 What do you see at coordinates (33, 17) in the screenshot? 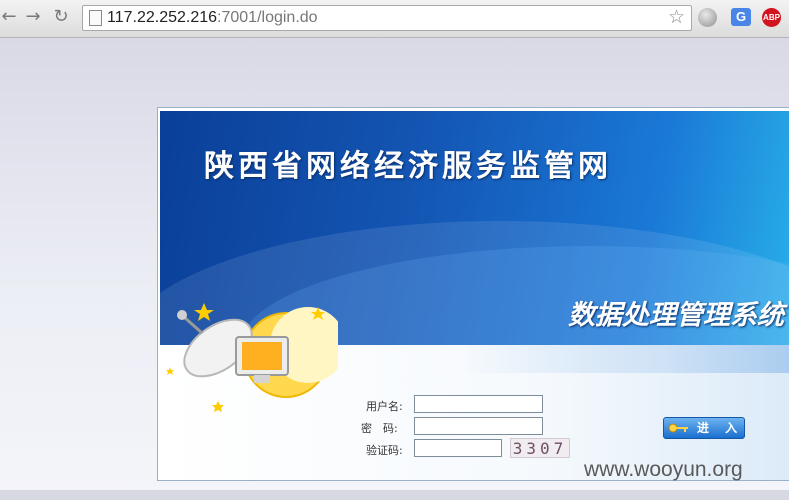
I see `forward-arrow-icon: →` at bounding box center [33, 17].